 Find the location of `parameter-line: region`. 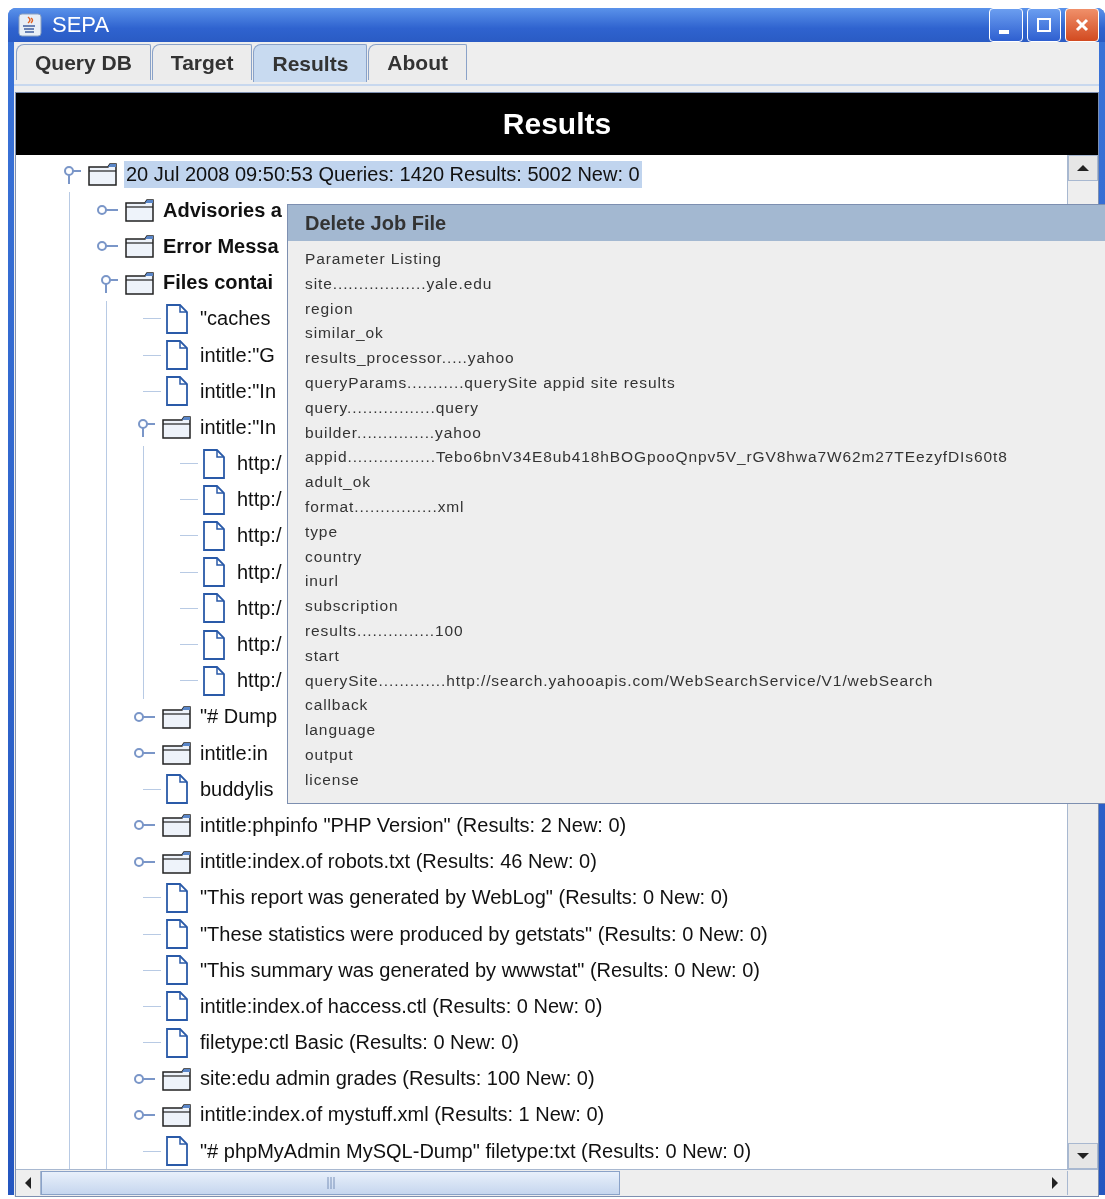

parameter-line: region is located at coordinates (329, 308).